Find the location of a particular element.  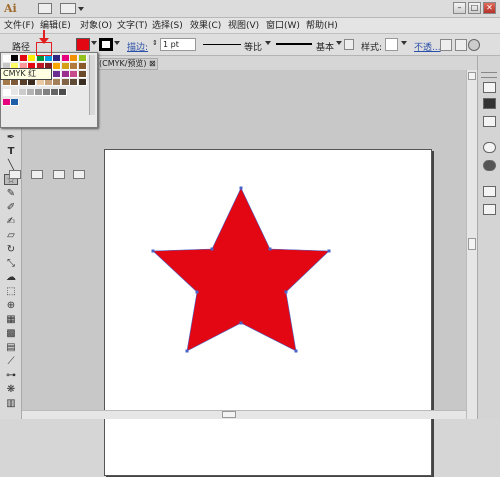

grayscale-swatches is located at coordinates (36, 92).